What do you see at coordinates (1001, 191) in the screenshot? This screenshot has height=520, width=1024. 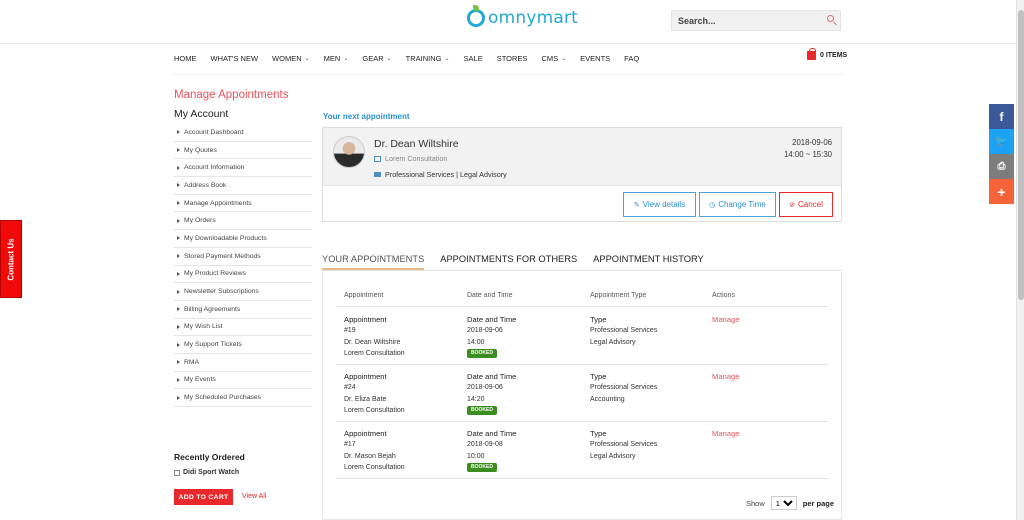 I see `share-plus-icon: +` at bounding box center [1001, 191].